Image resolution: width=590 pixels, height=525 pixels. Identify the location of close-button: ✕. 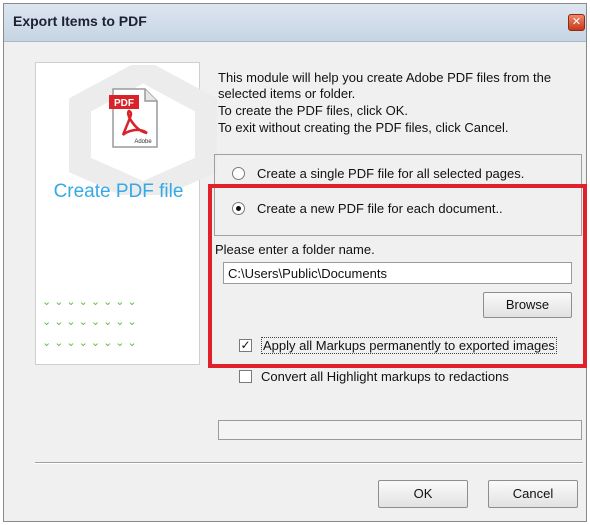
(576, 22).